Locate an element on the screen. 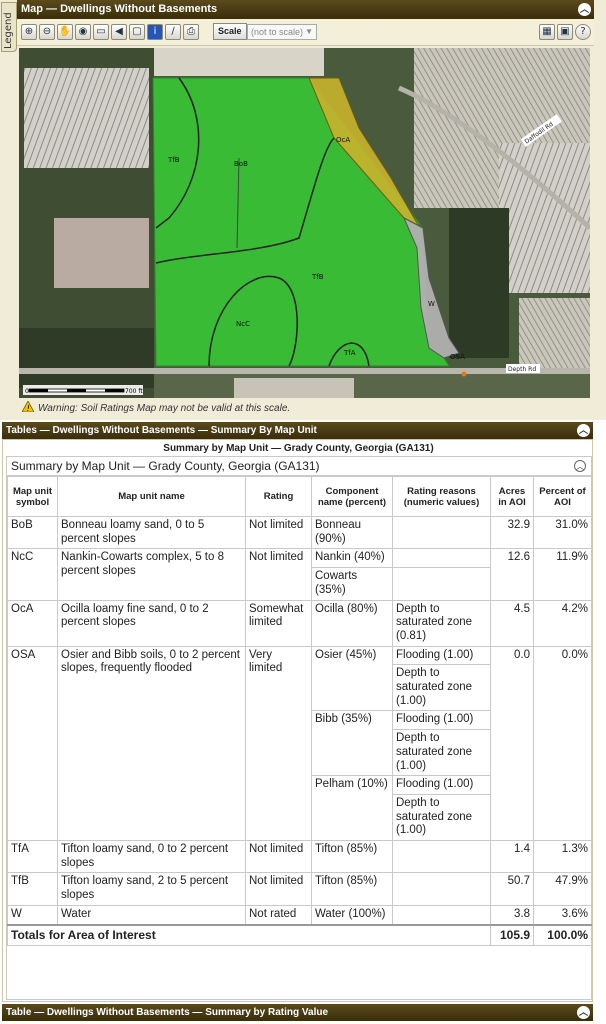  map-collapse-icon: ︿ is located at coordinates (584, 9).